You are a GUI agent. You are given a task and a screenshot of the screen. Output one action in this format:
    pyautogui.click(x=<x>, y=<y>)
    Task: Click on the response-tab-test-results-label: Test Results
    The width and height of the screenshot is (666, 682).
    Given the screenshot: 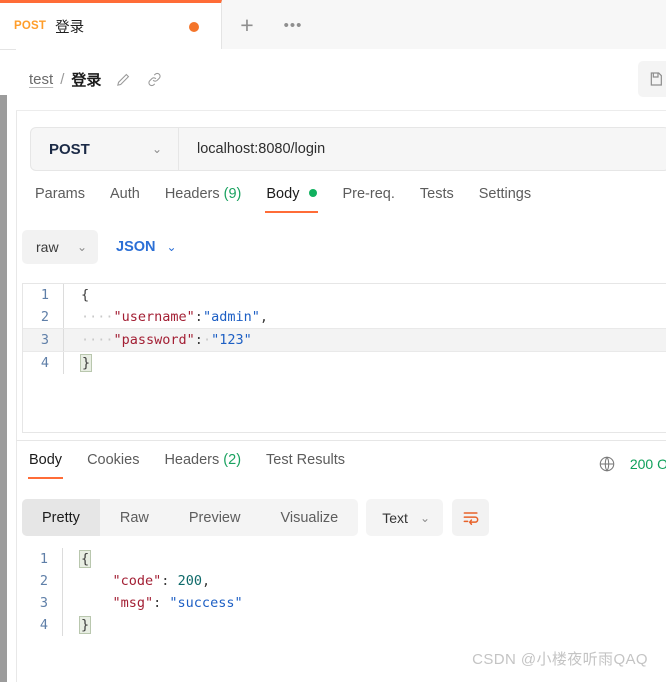 What is the action you would take?
    pyautogui.click(x=306, y=460)
    